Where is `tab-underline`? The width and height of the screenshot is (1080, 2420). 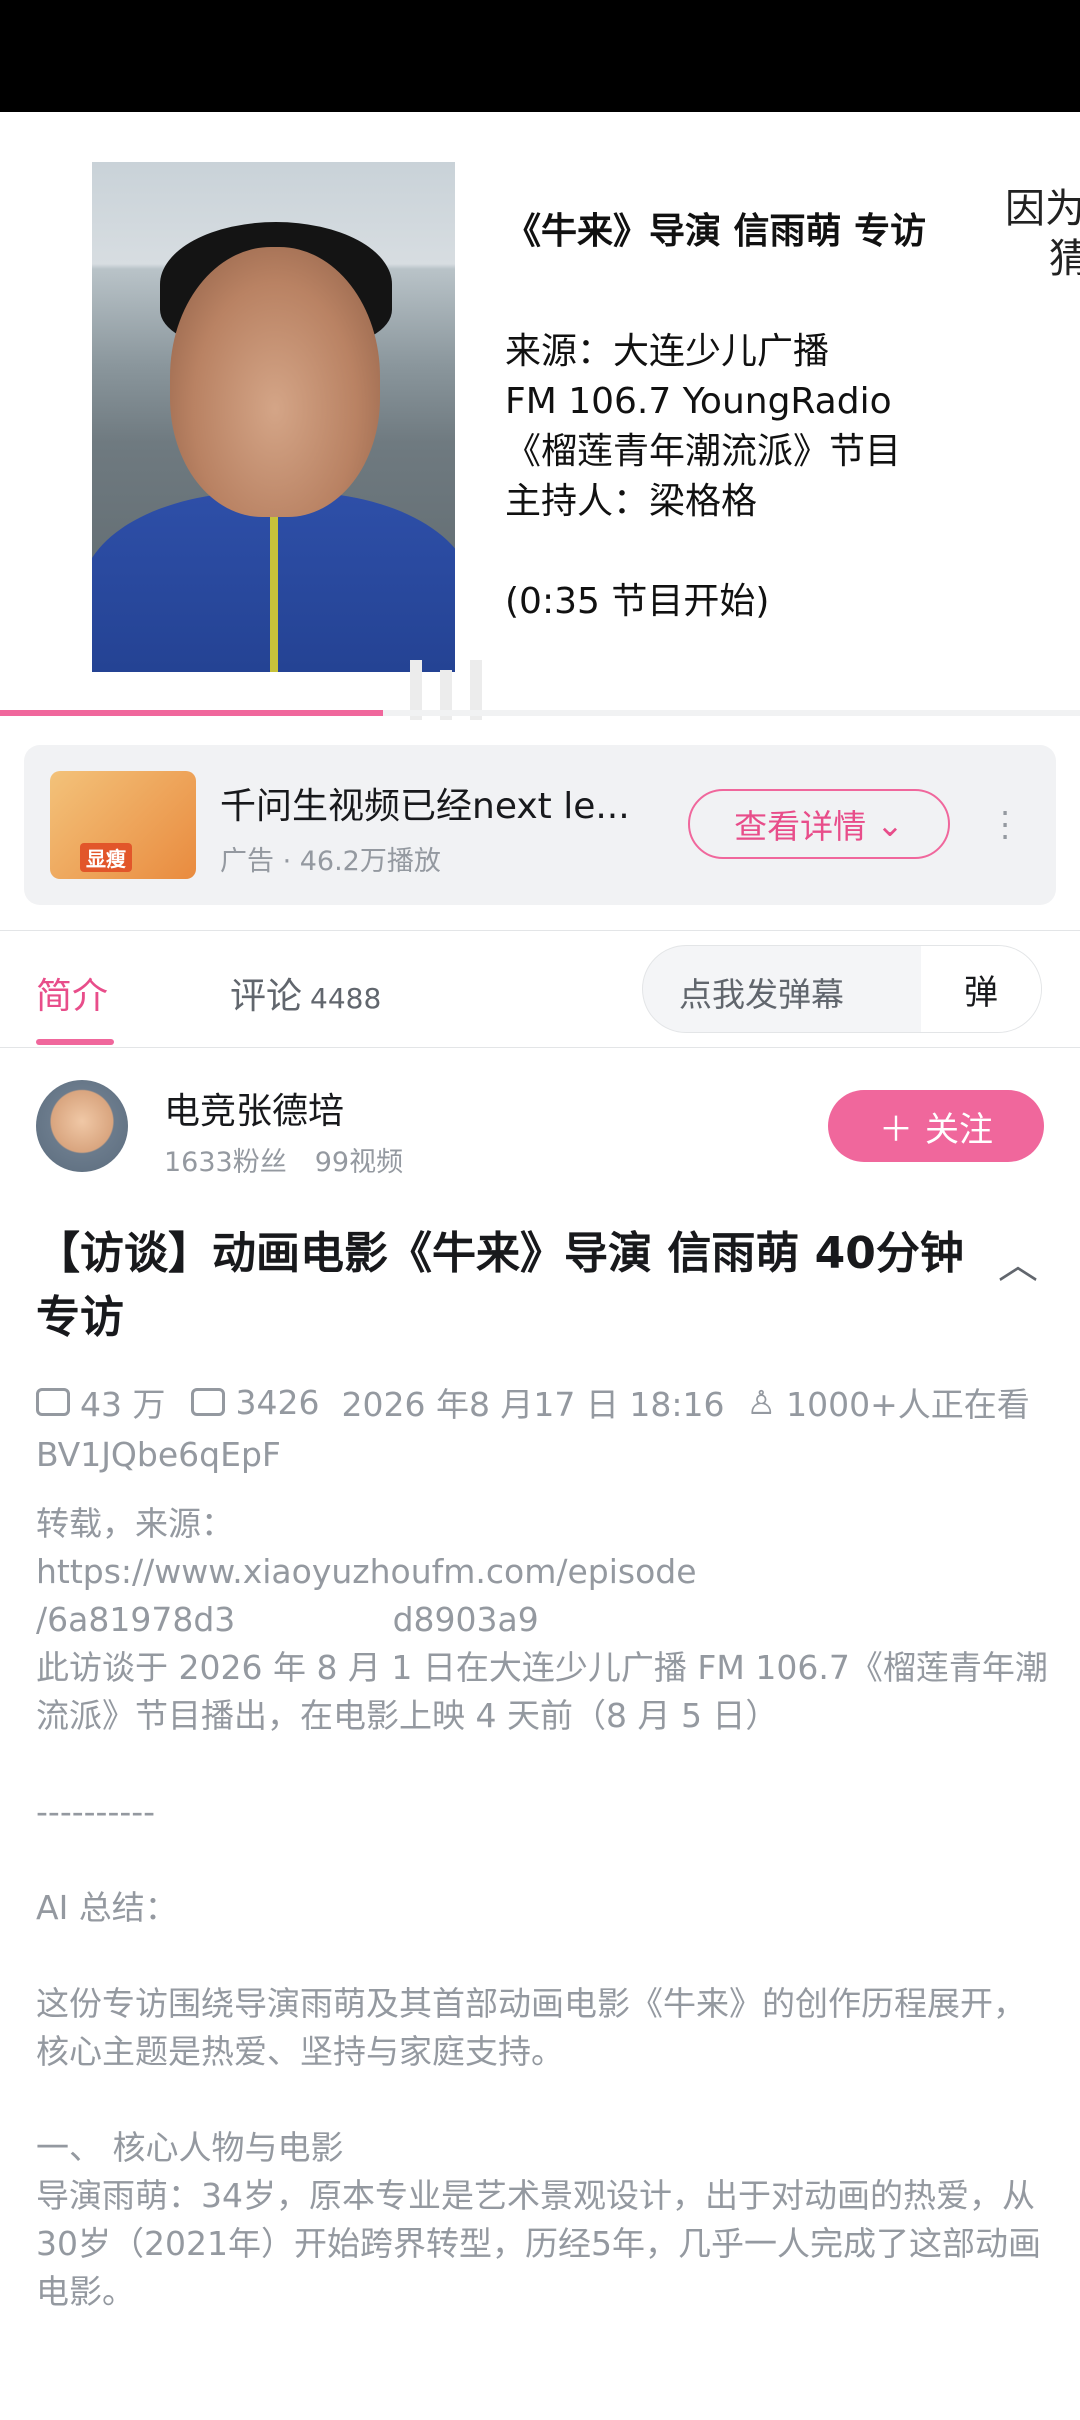
tab-underline is located at coordinates (75, 1042).